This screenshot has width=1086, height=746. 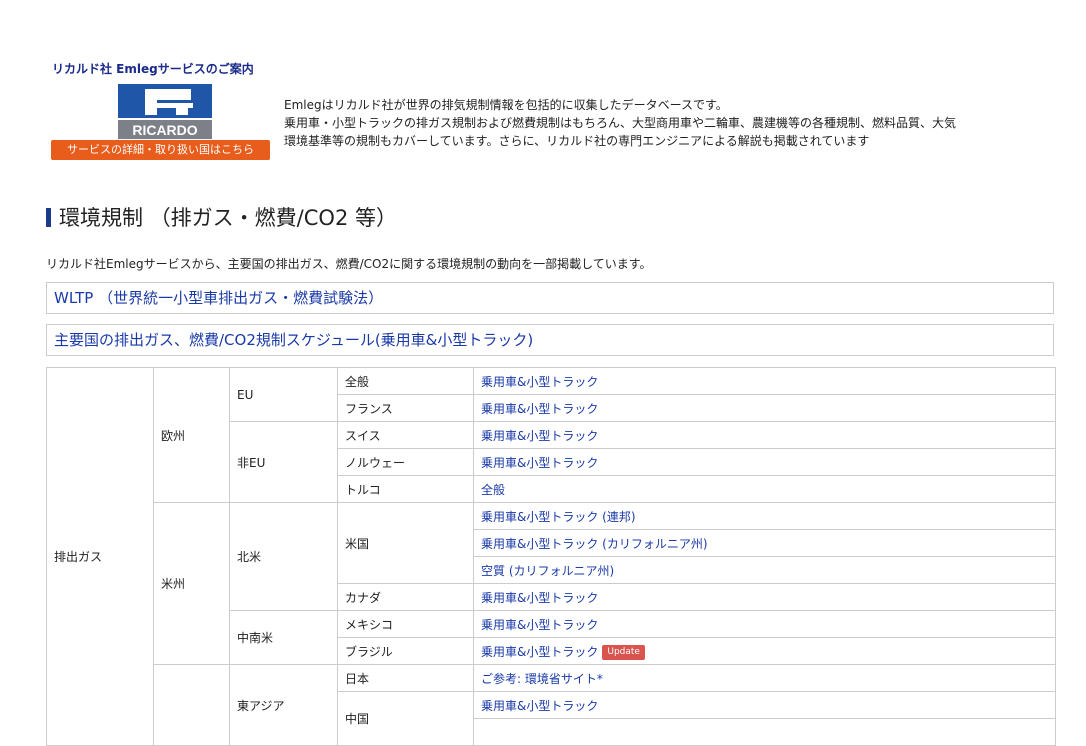 I want to click on table-row: 東アジア 日本 ご参考: 環境省サイト*, so click(x=551, y=705).